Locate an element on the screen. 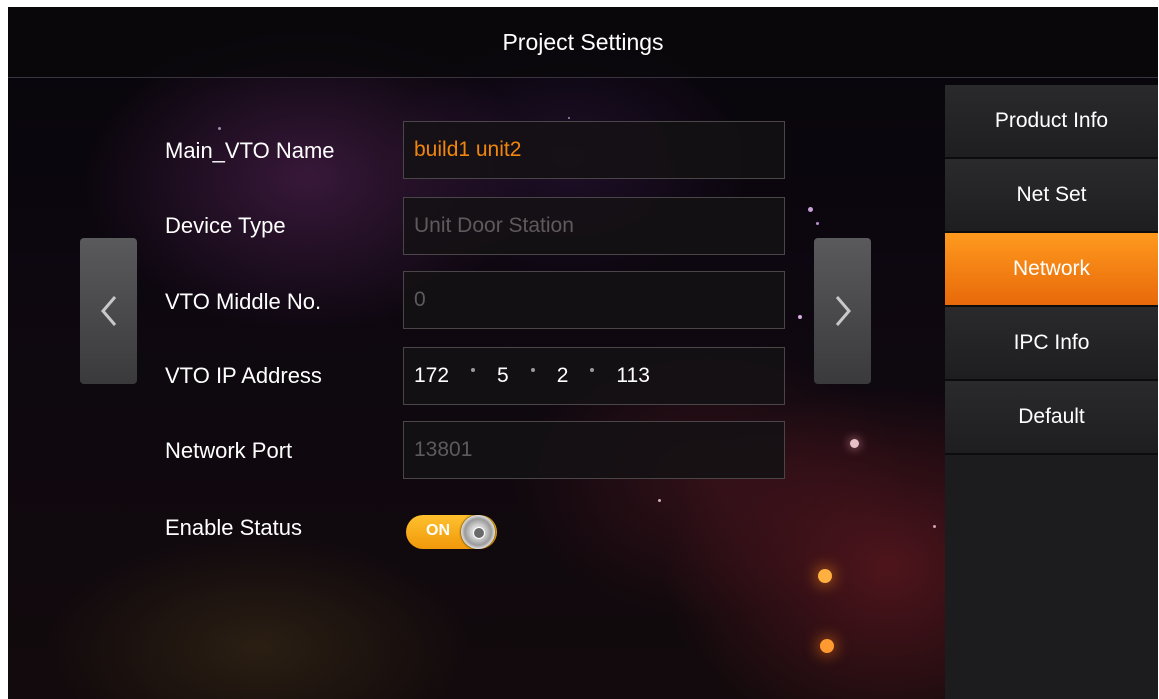  ip-octet-4: 113 is located at coordinates (632, 376).